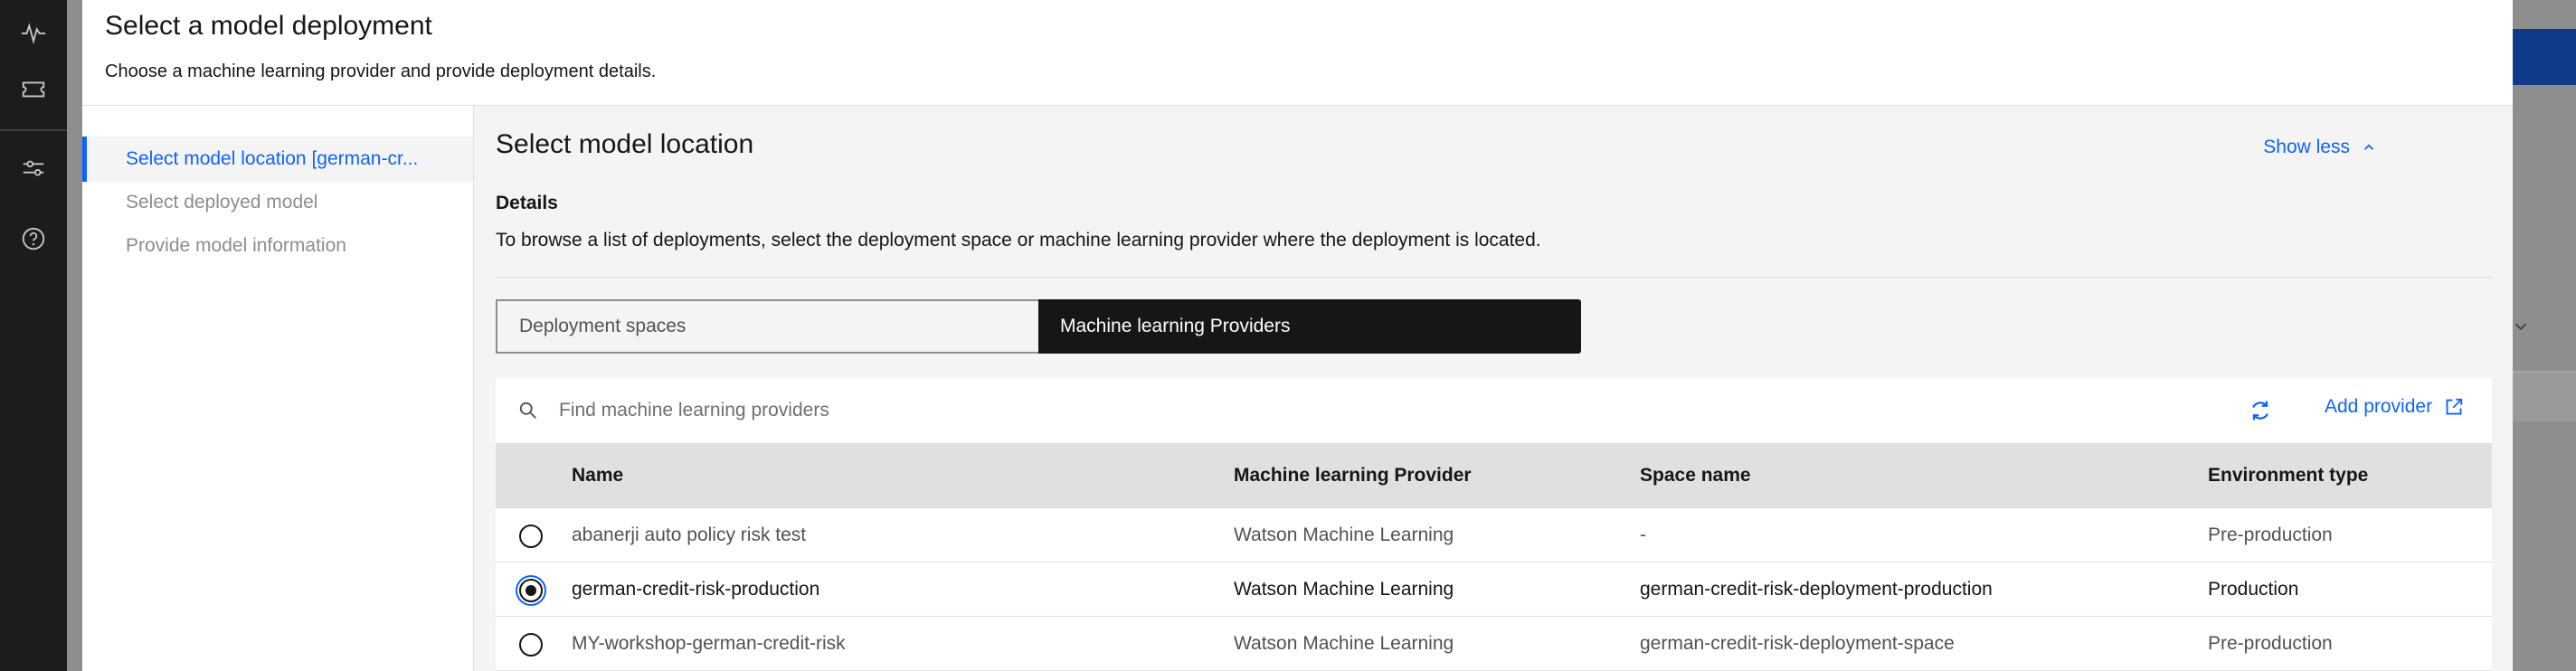 The image size is (2576, 671). Describe the element at coordinates (277, 246) in the screenshot. I see `step-provide-model-information: Provide model information` at that location.